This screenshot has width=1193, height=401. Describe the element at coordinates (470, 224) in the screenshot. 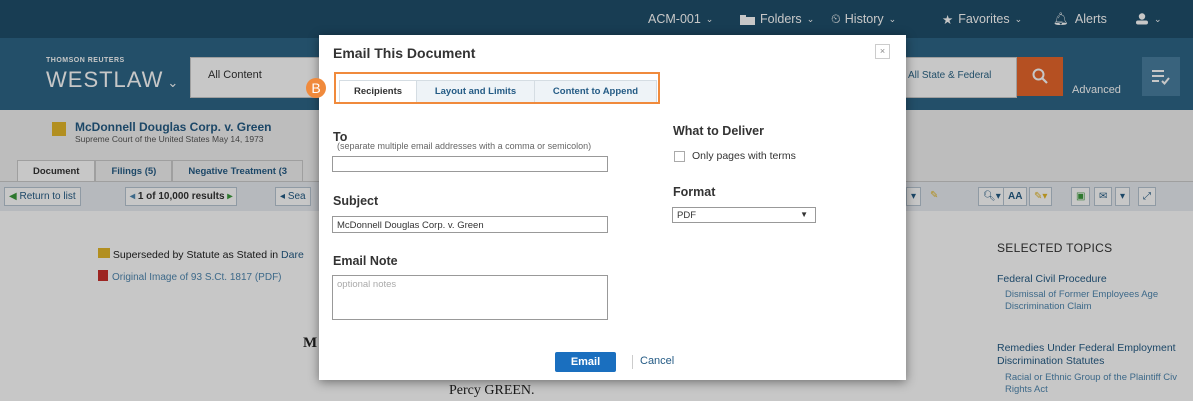

I see `subject-field: McDonnell Douglas Corp. v. Green` at that location.